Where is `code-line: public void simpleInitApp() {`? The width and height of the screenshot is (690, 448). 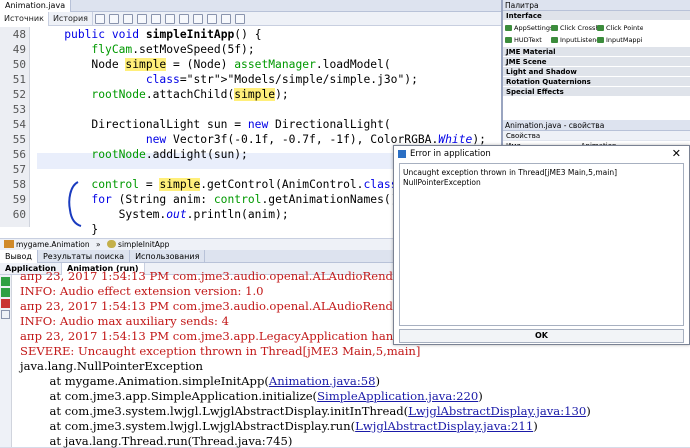 code-line: public void simpleInitApp() { is located at coordinates (163, 34).